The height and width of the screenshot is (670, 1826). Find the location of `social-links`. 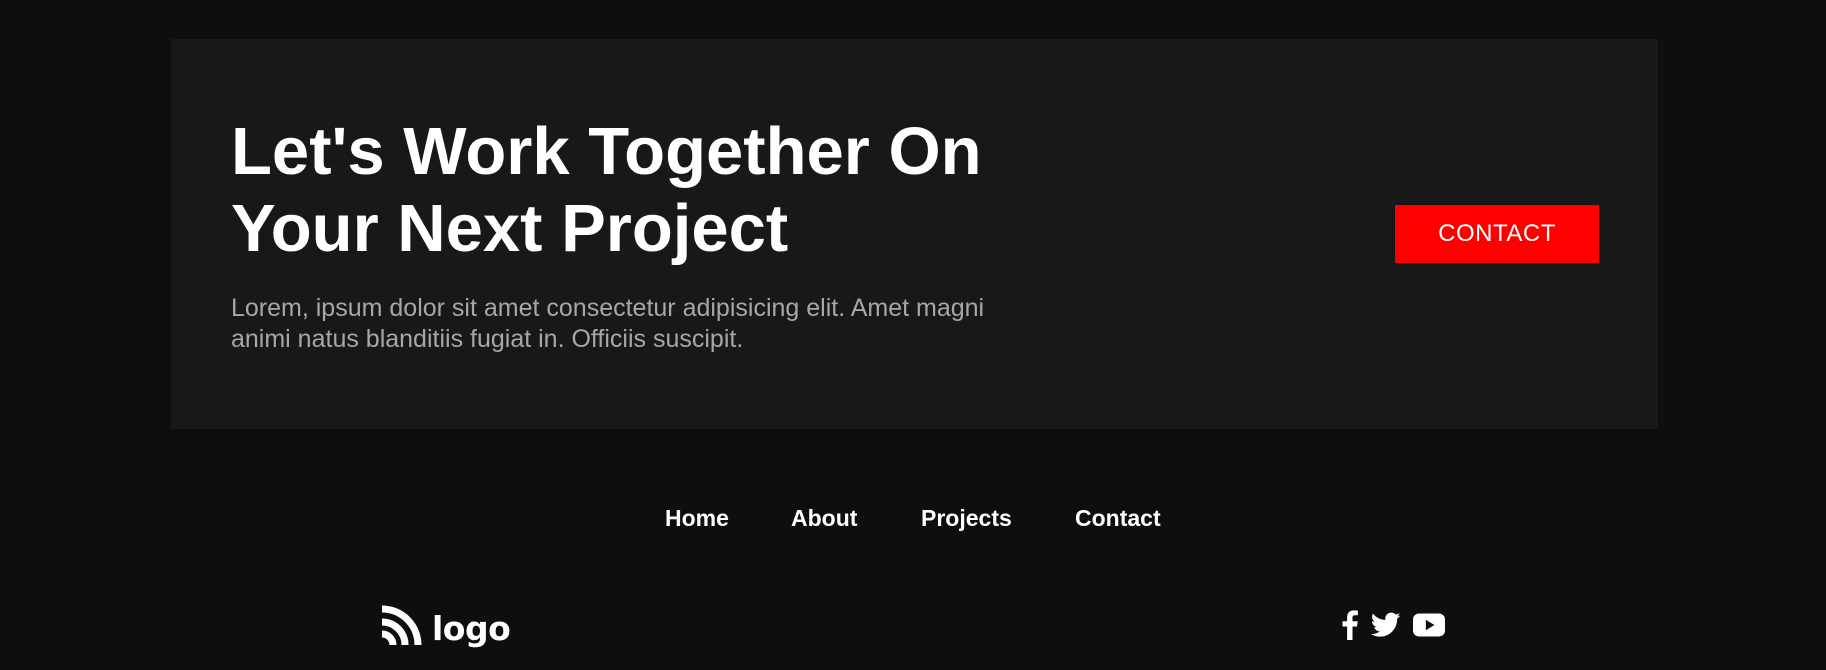

social-links is located at coordinates (1393, 625).